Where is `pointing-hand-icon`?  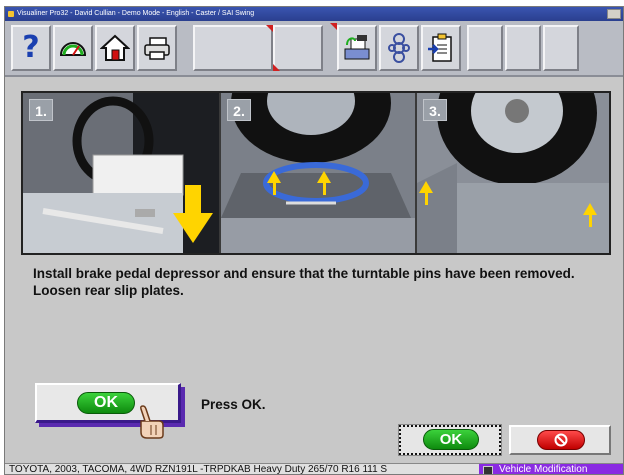
pointing-hand-icon is located at coordinates (152, 422).